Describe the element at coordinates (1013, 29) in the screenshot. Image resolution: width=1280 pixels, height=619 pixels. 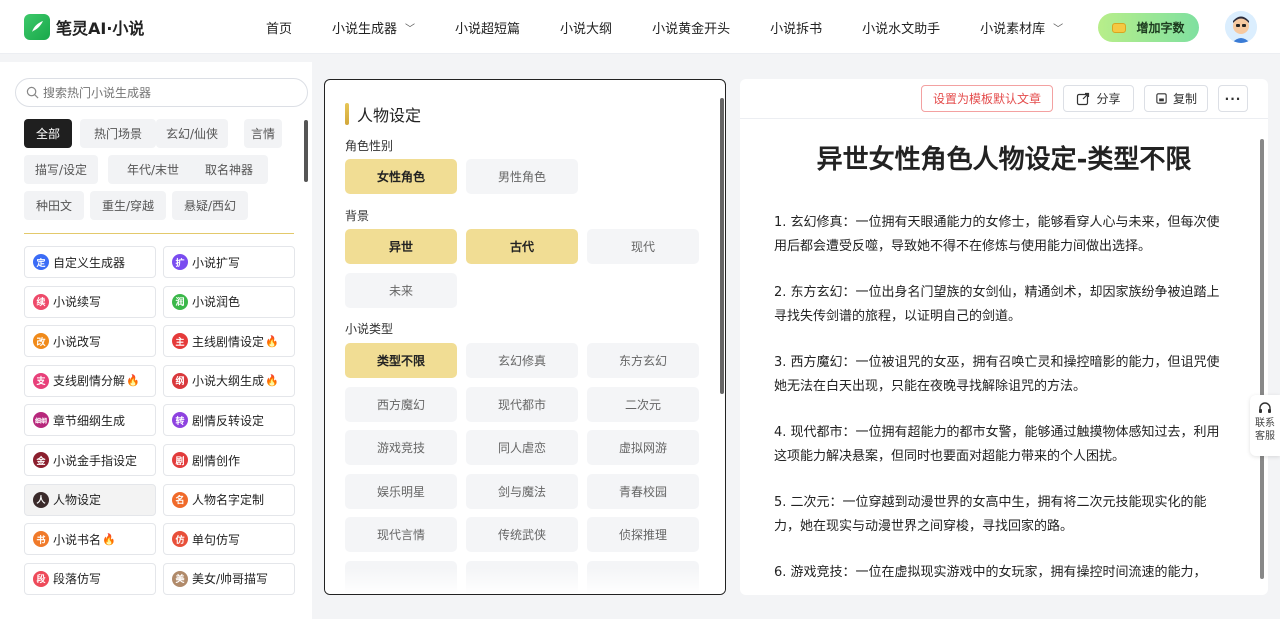
I see `nav-item-label: 小说素材库` at that location.